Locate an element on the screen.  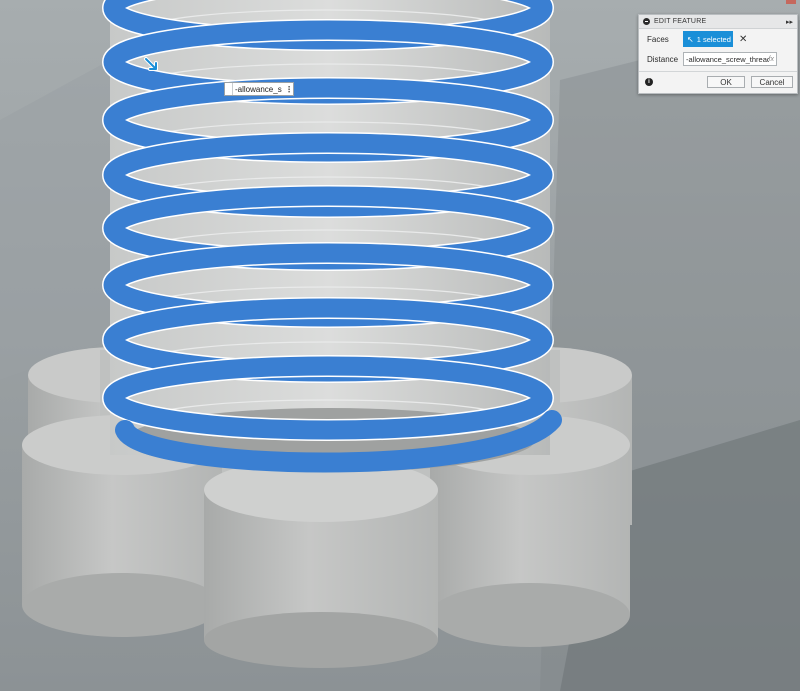
cancel-button: Cancel is located at coordinates (772, 82).